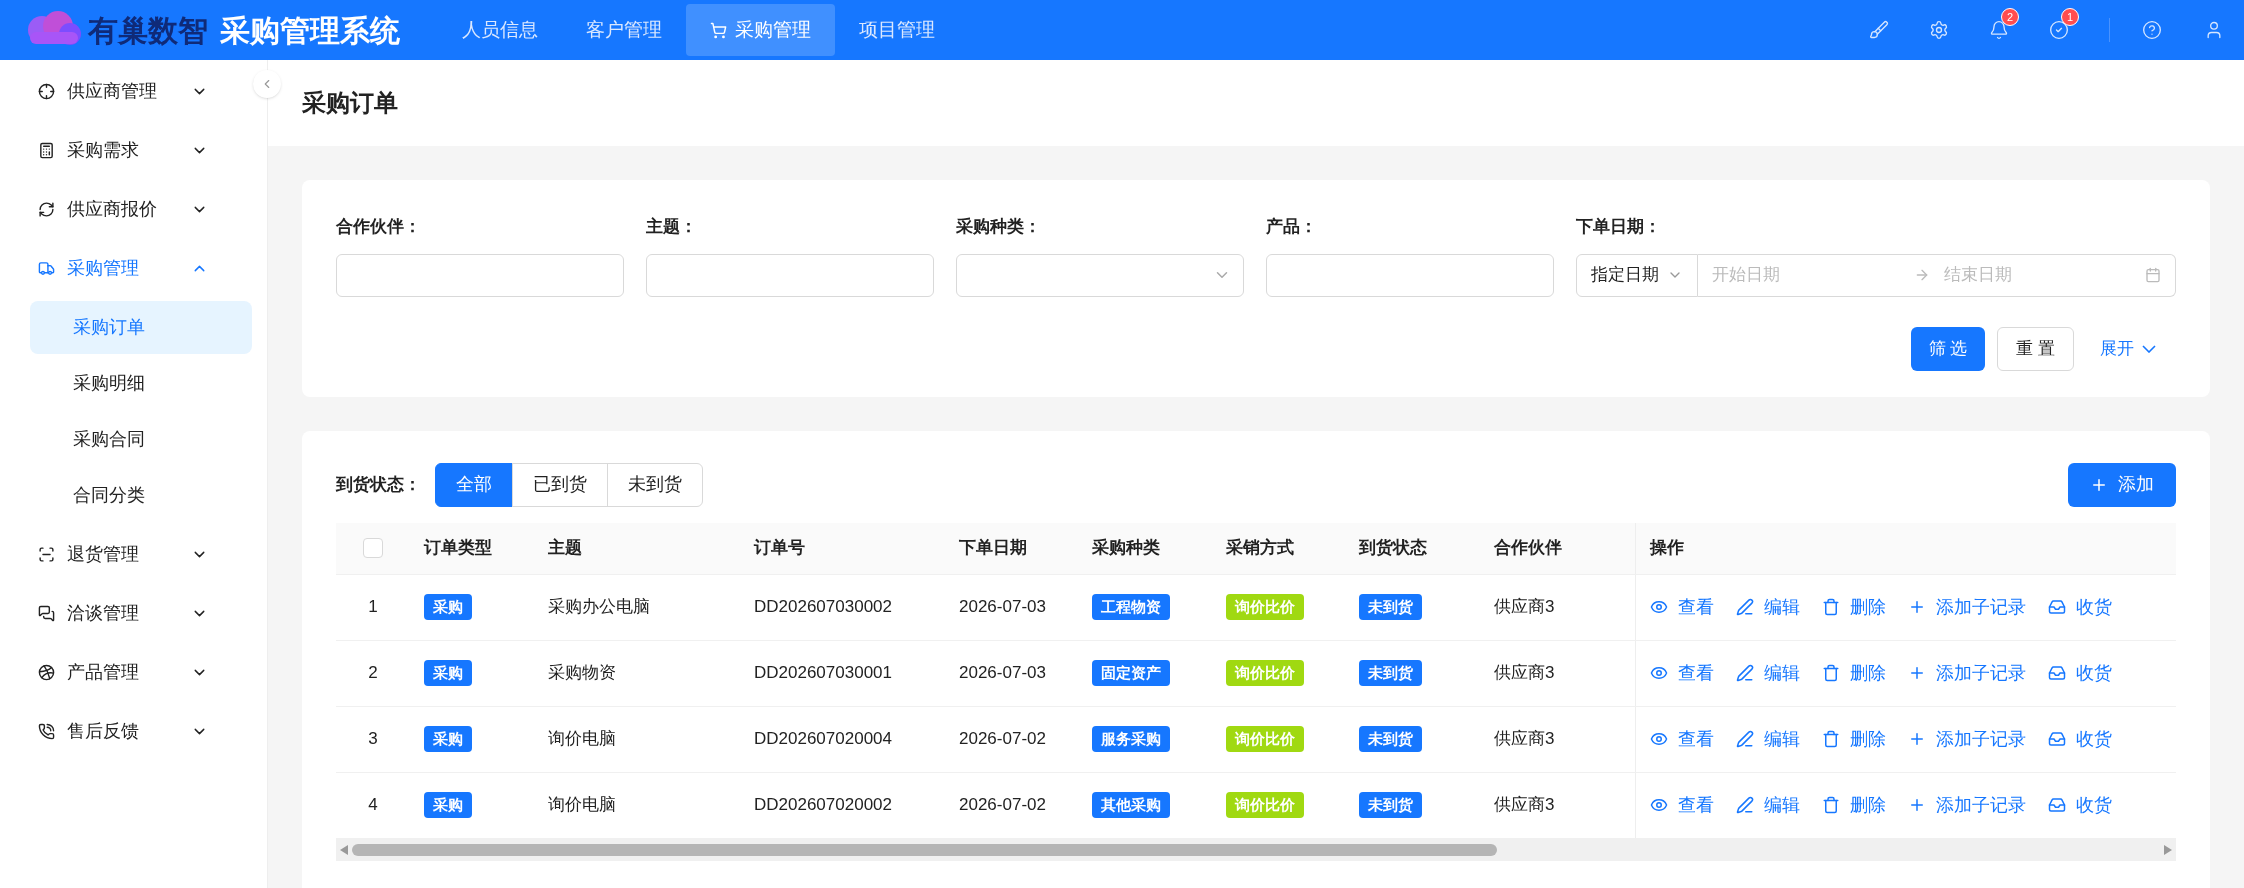  What do you see at coordinates (560, 484) in the screenshot?
I see `status-option: 已到货` at bounding box center [560, 484].